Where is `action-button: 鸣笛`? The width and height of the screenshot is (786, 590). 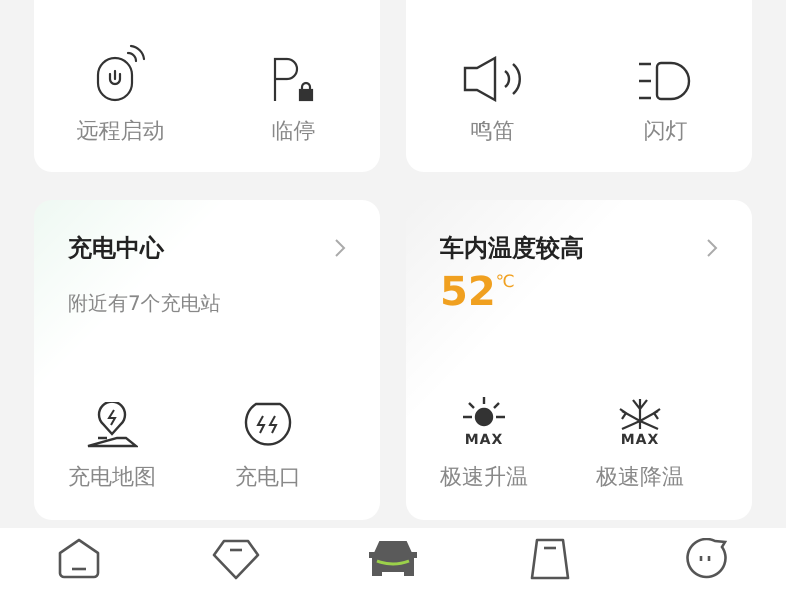
action-button: 鸣笛 is located at coordinates (492, 87).